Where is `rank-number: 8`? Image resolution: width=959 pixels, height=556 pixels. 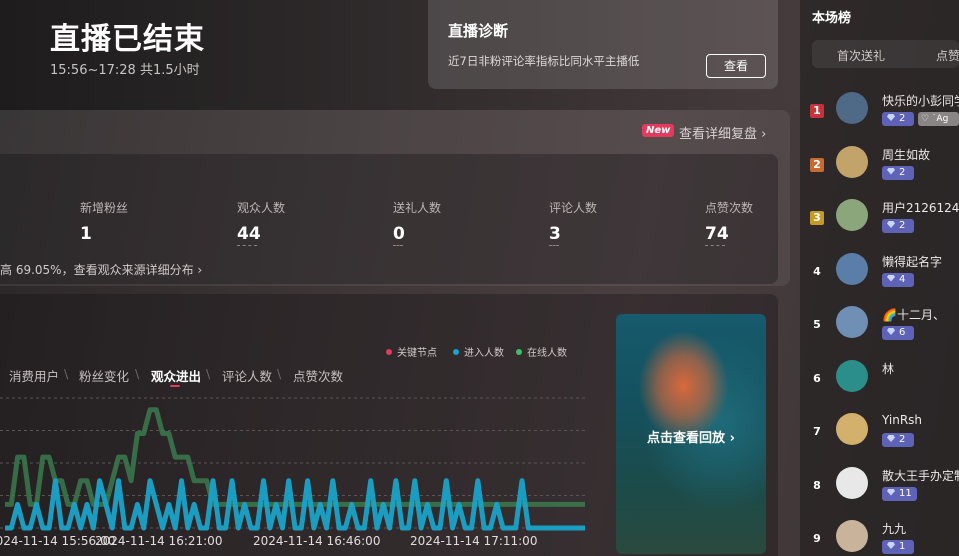 rank-number: 8 is located at coordinates (817, 485).